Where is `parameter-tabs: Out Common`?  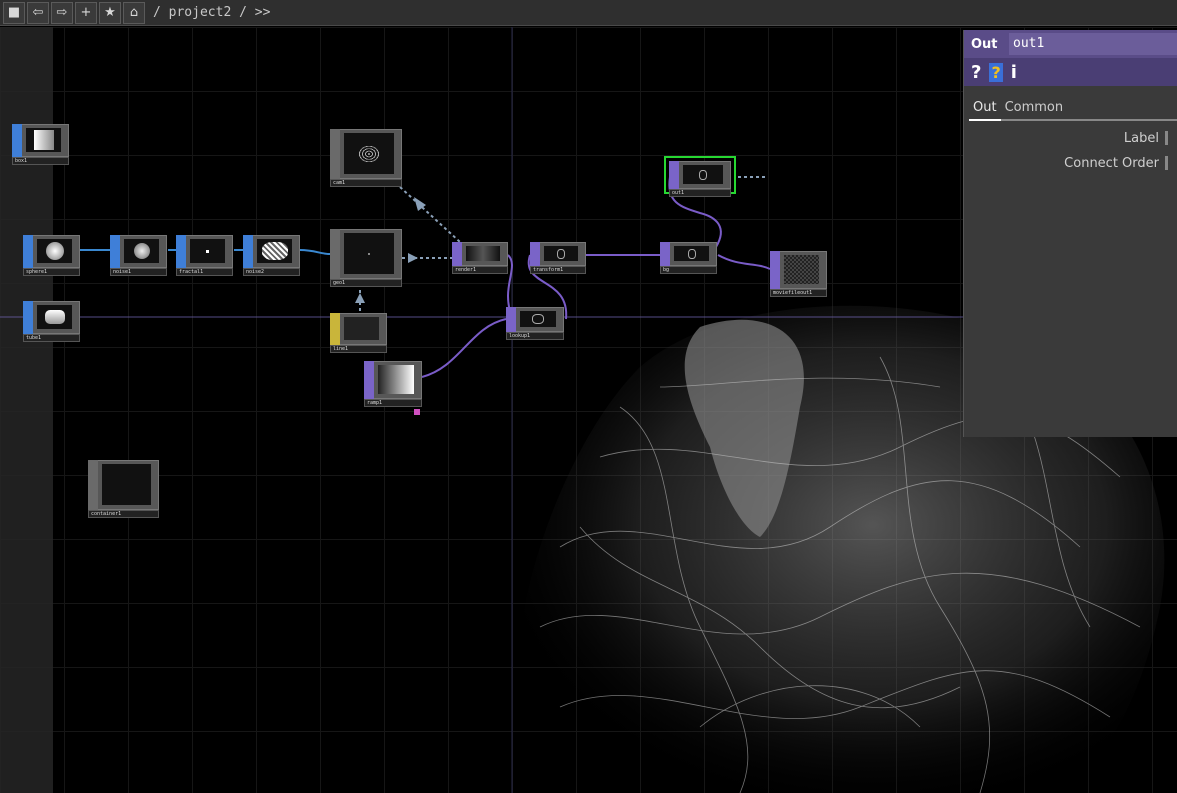 parameter-tabs: Out Common is located at coordinates (1073, 109).